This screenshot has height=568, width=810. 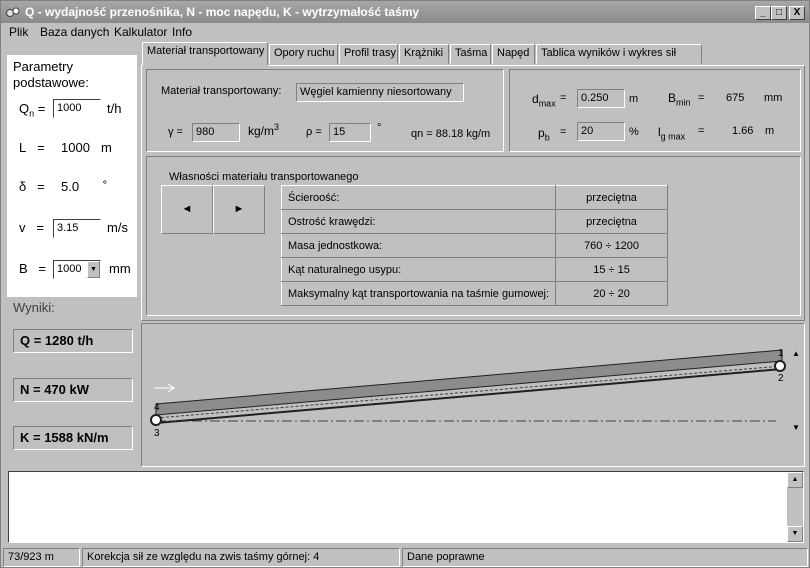 I want to click on result-n: N = 470 kW, so click(x=73, y=390).